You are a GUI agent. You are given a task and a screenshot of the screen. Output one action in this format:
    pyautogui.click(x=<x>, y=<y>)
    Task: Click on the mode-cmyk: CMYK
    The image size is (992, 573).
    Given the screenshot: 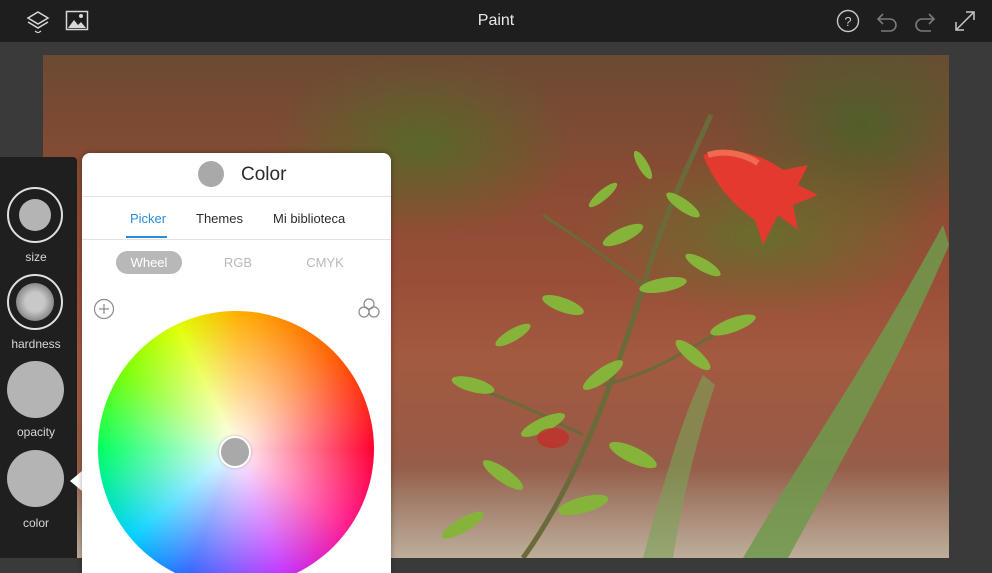 What is the action you would take?
    pyautogui.click(x=325, y=262)
    